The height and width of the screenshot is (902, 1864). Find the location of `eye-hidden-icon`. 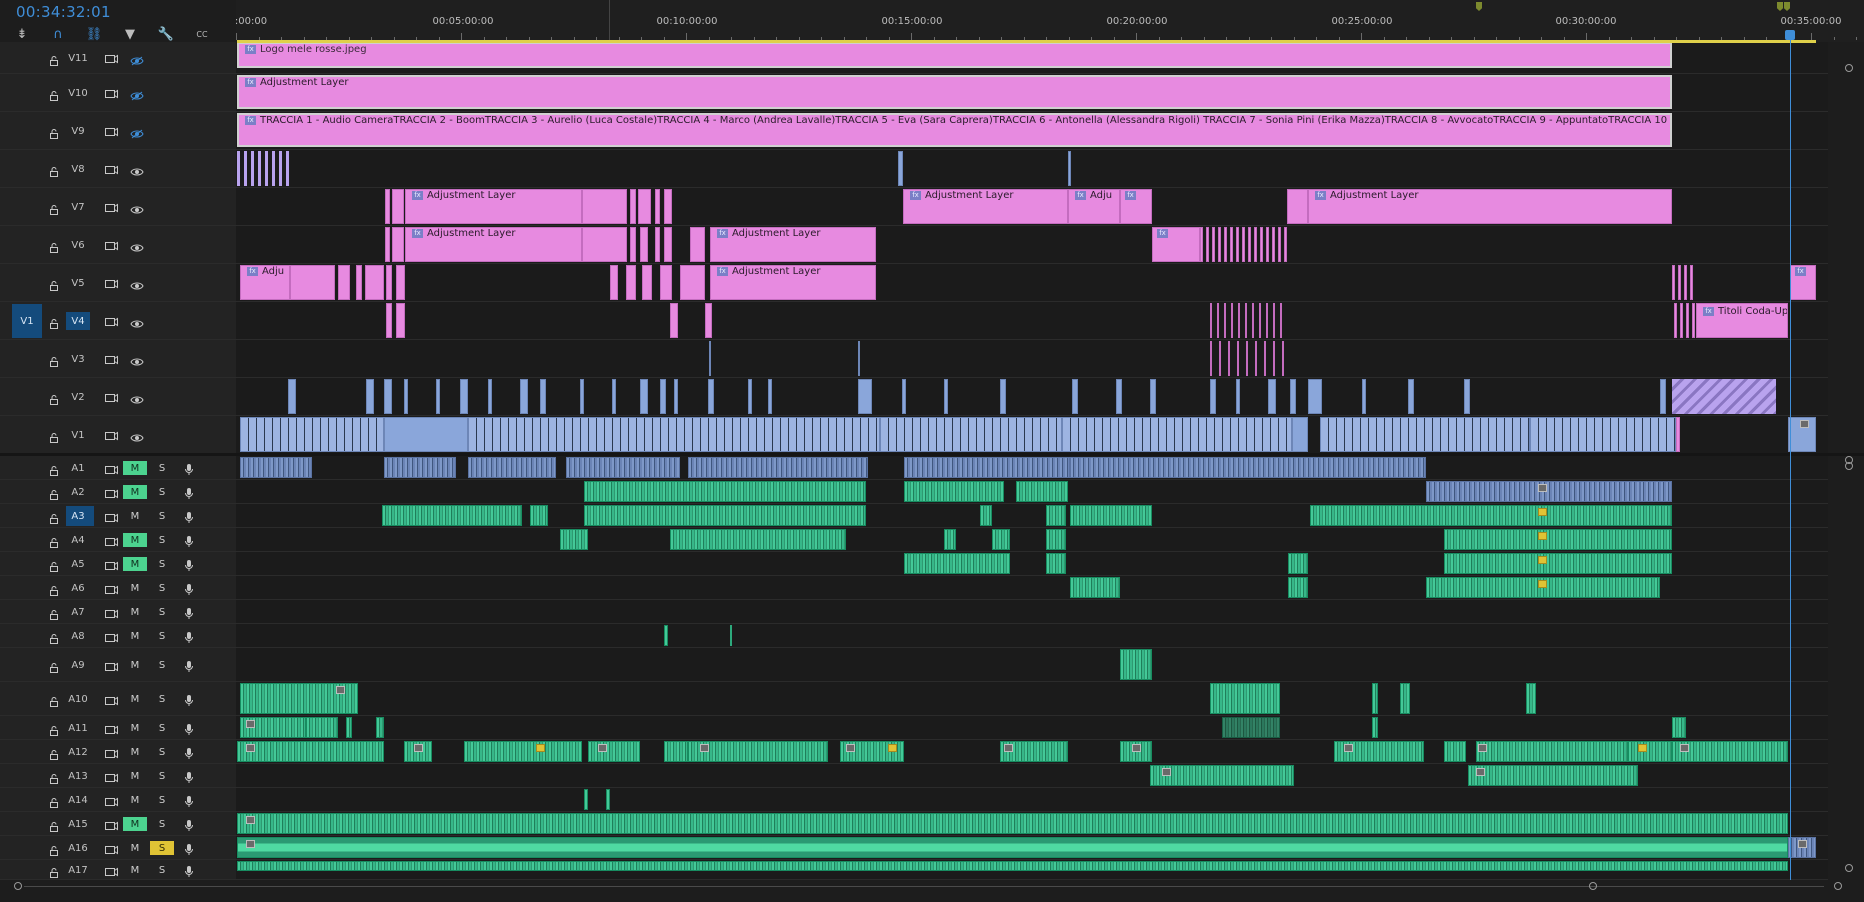

eye-hidden-icon is located at coordinates (137, 59).